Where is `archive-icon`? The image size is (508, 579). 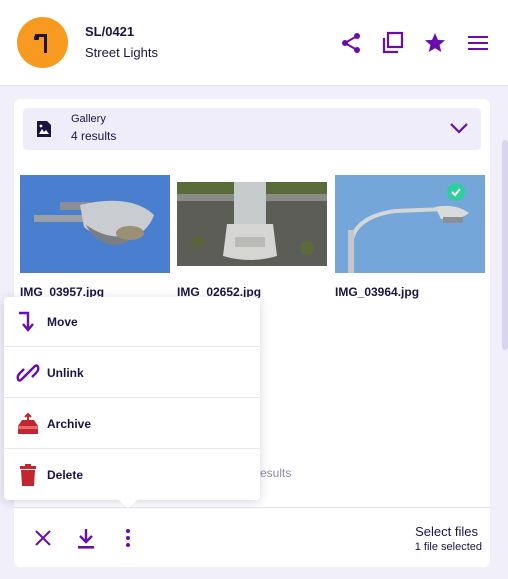 archive-icon is located at coordinates (28, 423).